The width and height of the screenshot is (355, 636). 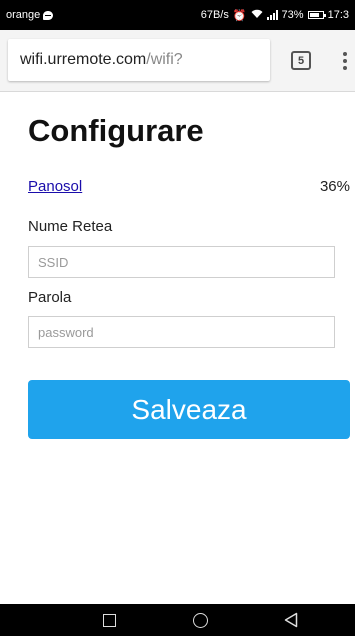 I want to click on home-icon, so click(x=200, y=620).